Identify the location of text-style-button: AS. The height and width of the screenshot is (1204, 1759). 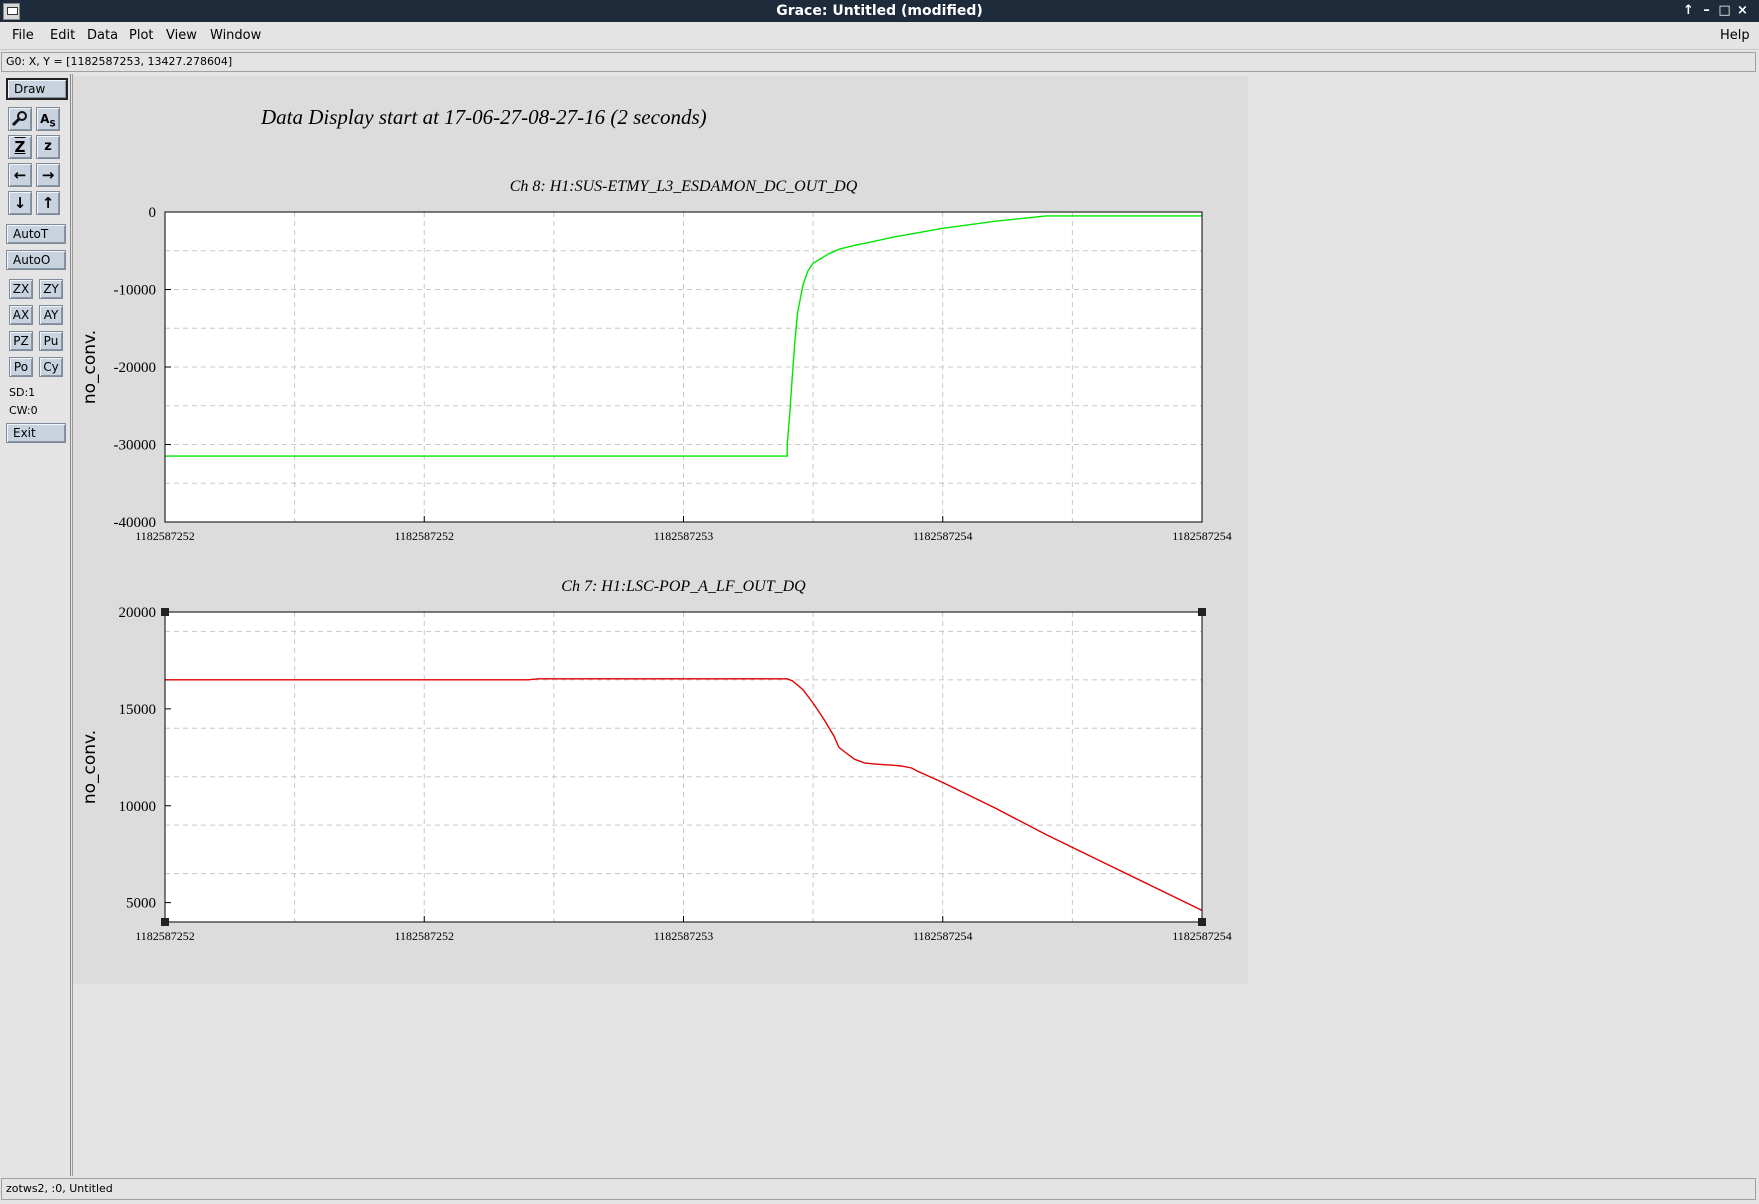
(48, 119).